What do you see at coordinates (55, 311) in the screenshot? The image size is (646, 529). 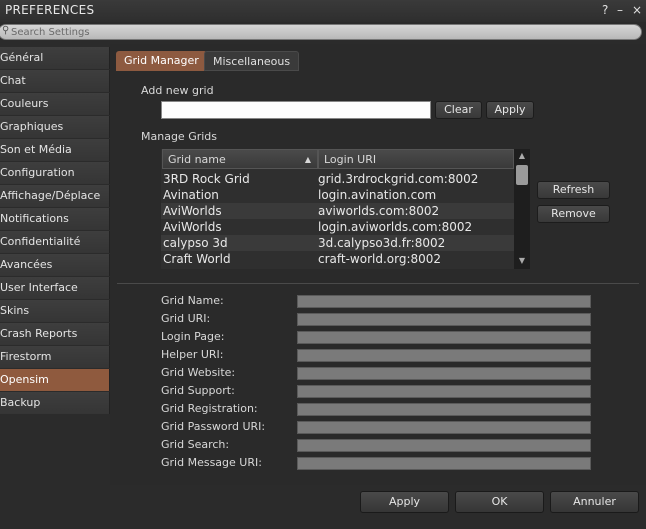 I see `sidebar-item-skins: Skins` at bounding box center [55, 311].